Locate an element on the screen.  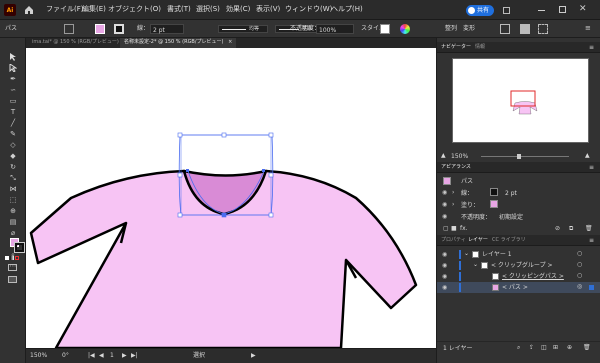
recolor-icon is located at coordinates (405, 29).